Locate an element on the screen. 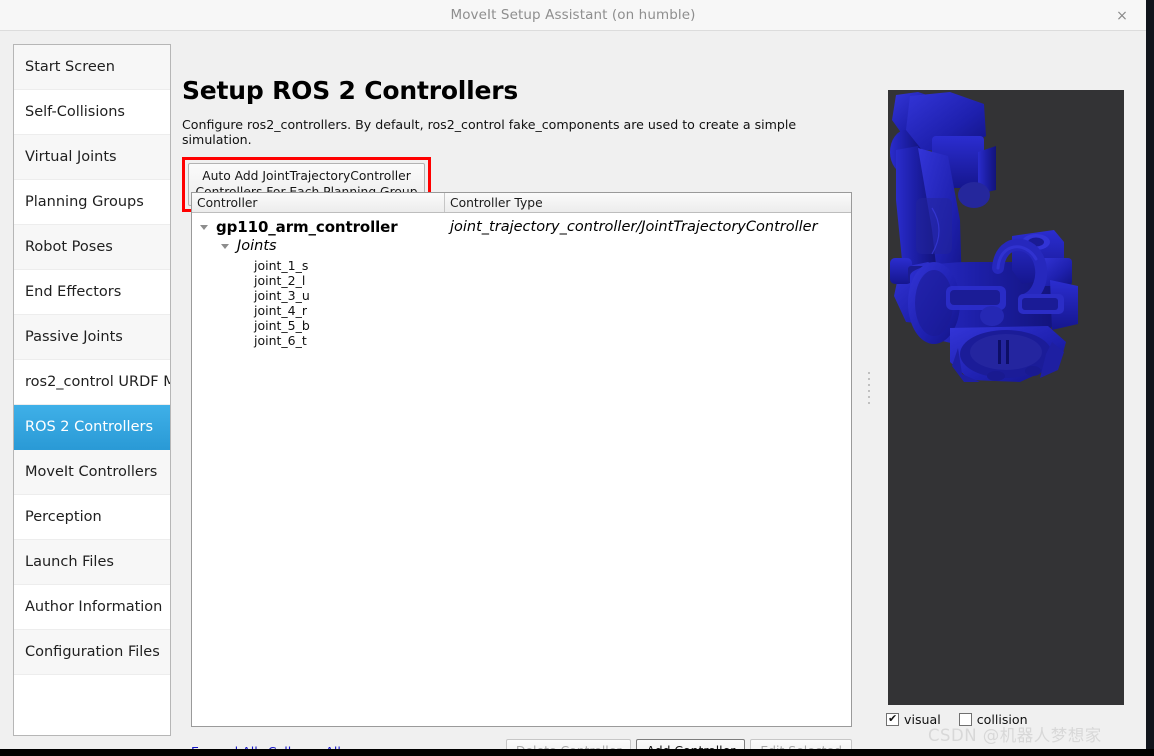 This screenshot has width=1154, height=756. tree-row-joint: joint_2_l is located at coordinates (521, 280).